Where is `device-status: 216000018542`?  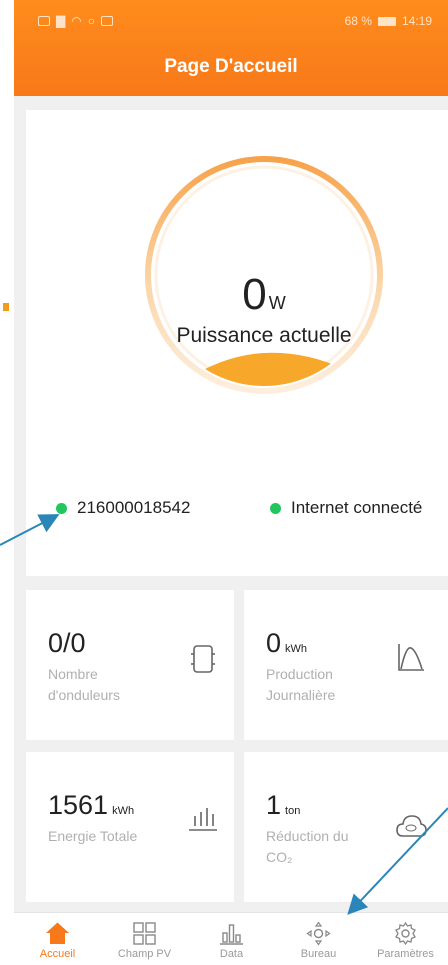 device-status: 216000018542 is located at coordinates (123, 508).